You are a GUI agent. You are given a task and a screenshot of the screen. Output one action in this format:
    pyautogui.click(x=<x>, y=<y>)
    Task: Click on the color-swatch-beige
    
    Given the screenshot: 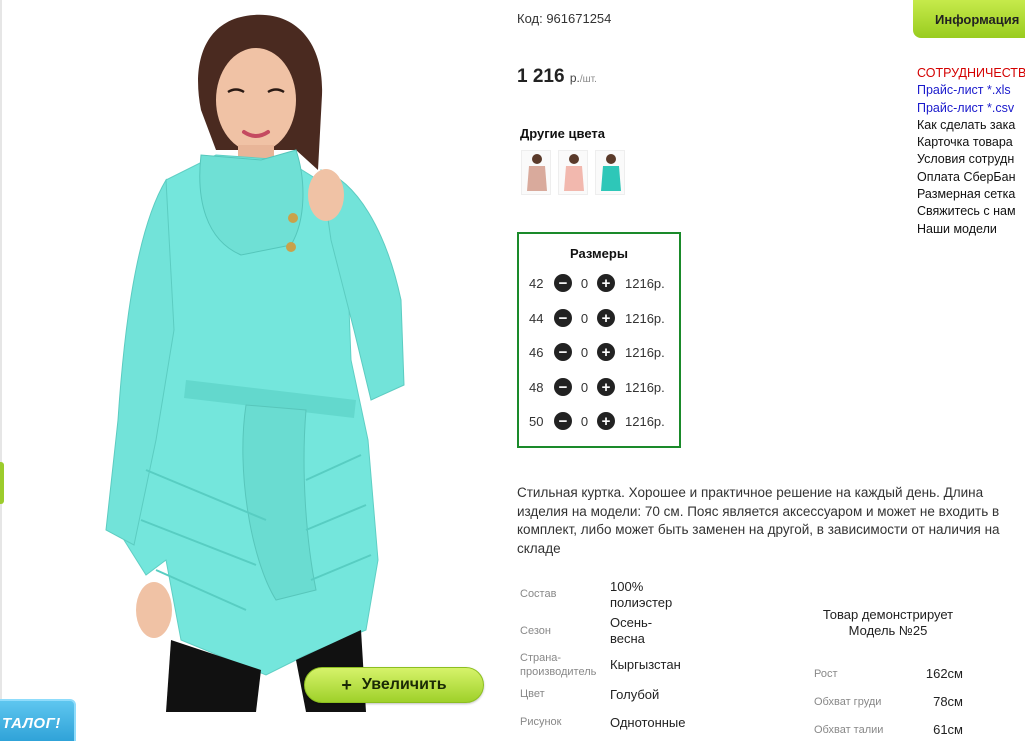 What is the action you would take?
    pyautogui.click(x=536, y=172)
    